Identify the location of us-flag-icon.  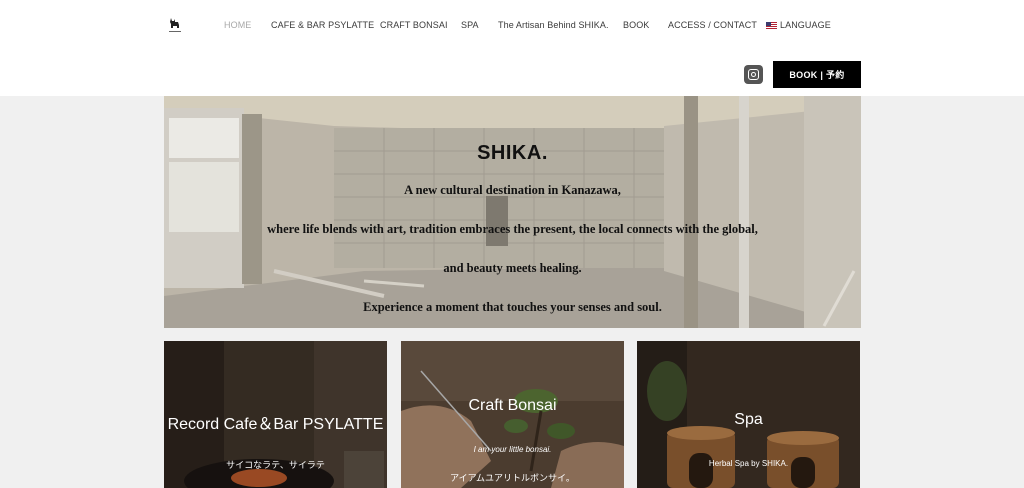
(771, 25).